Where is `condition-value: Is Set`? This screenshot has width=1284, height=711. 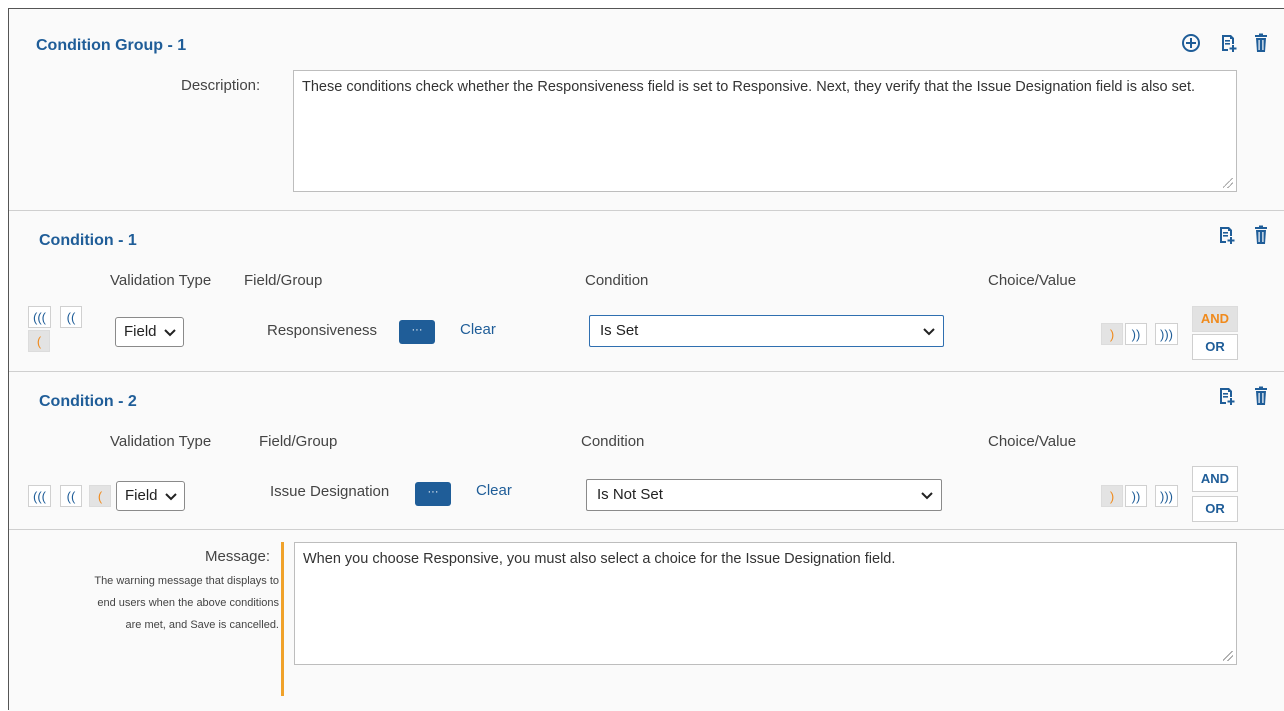 condition-value: Is Set is located at coordinates (619, 330).